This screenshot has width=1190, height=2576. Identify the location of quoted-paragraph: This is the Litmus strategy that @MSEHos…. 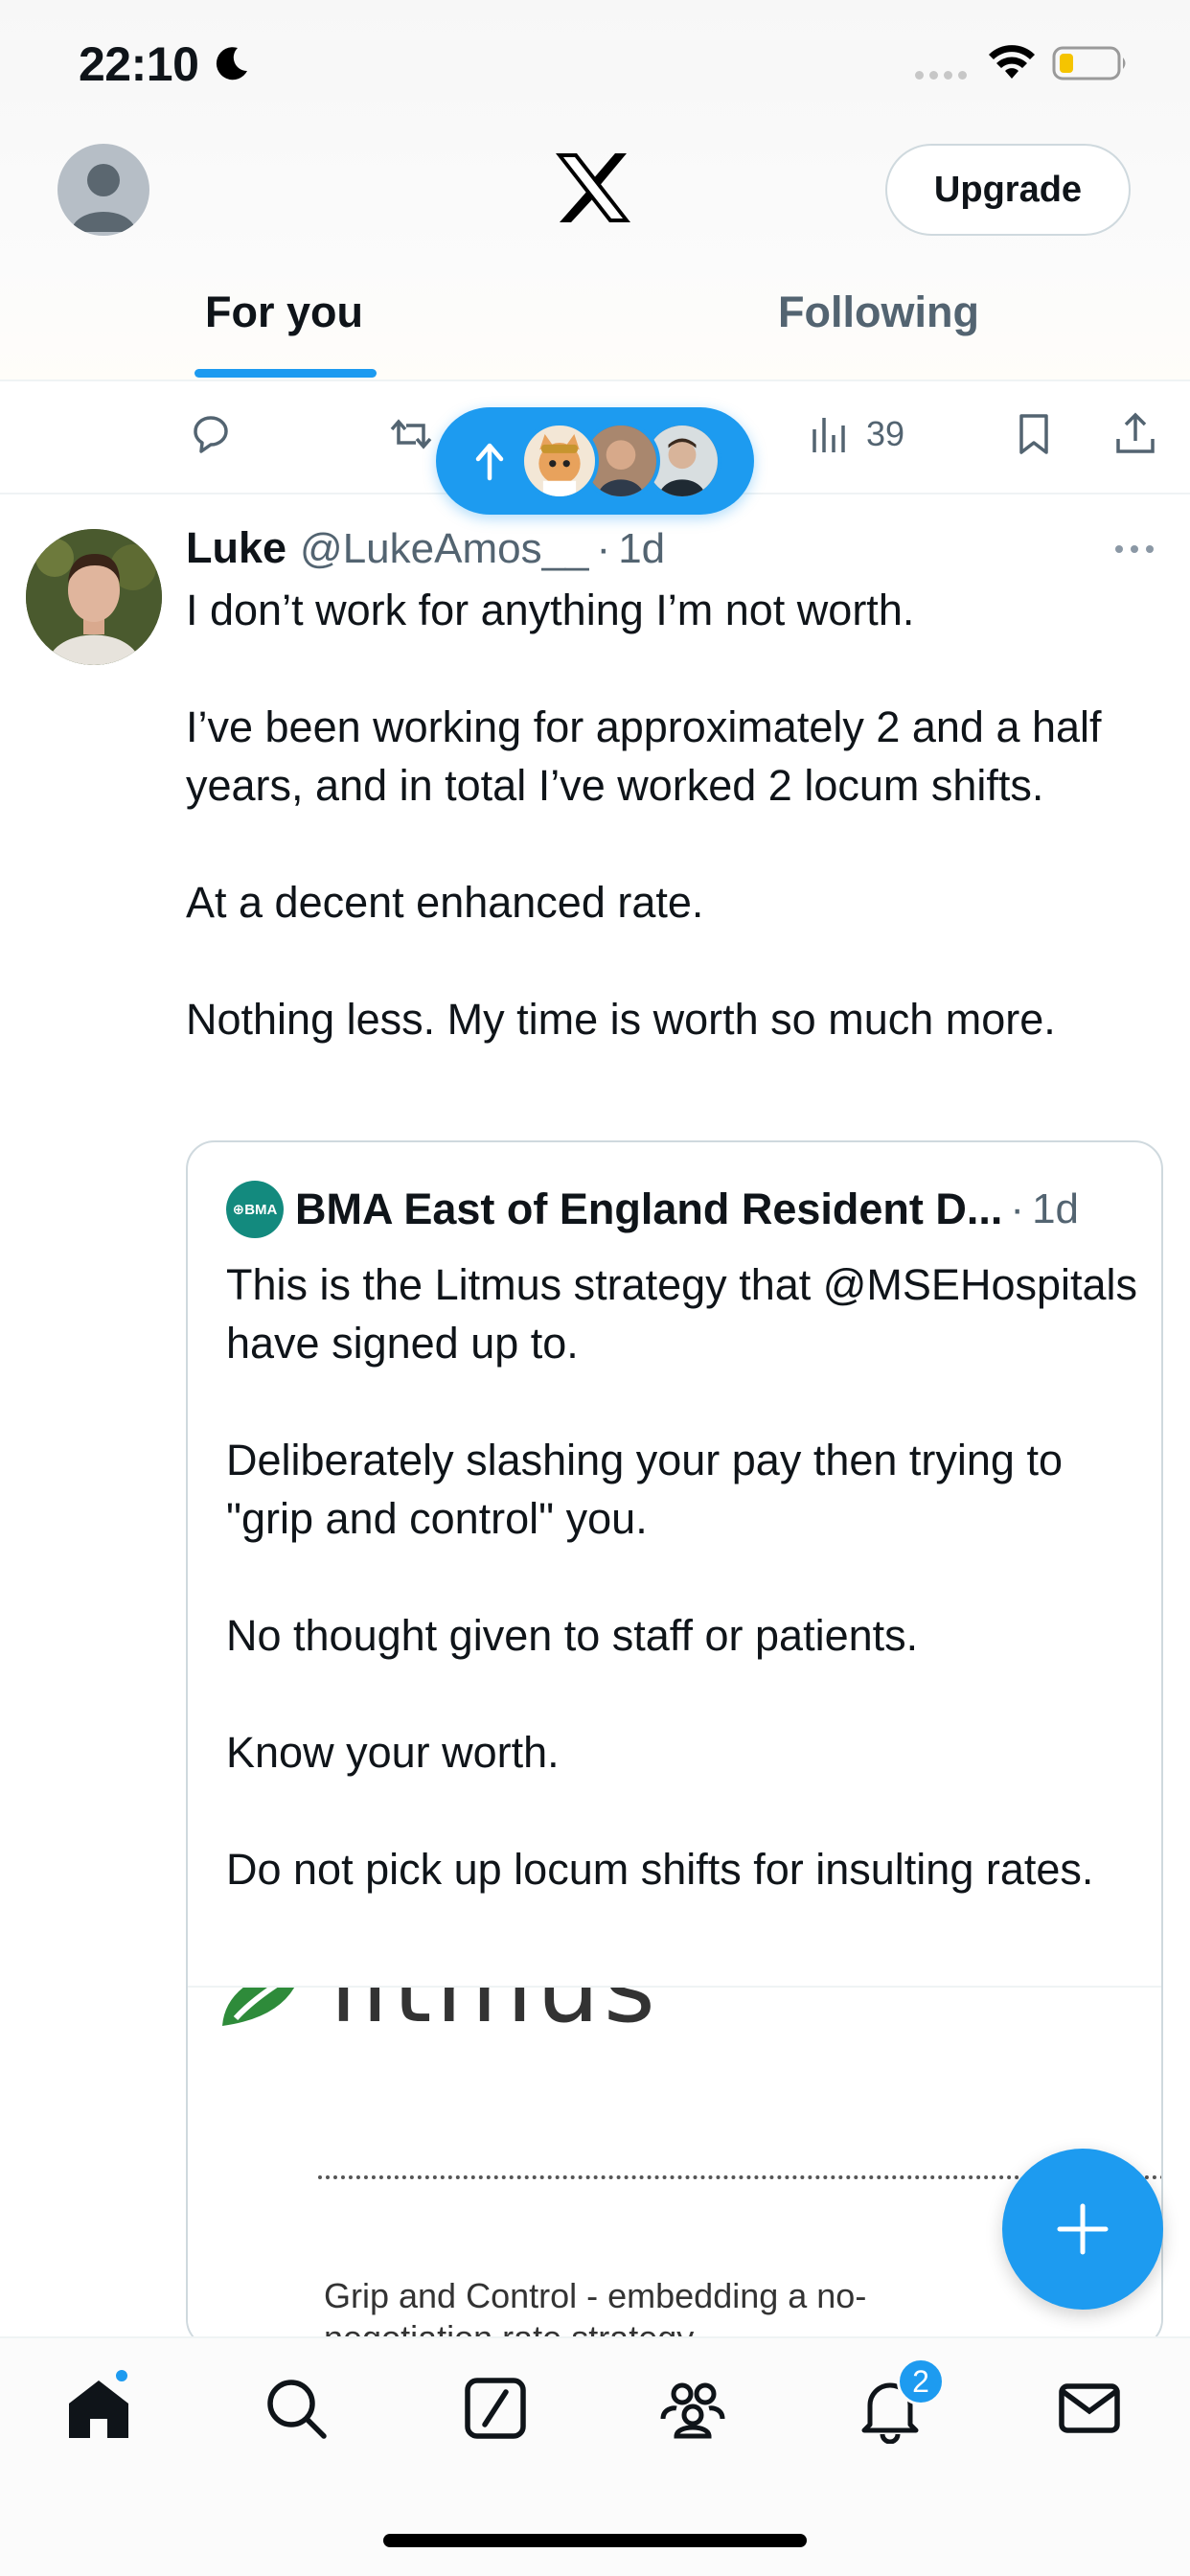
(682, 1314).